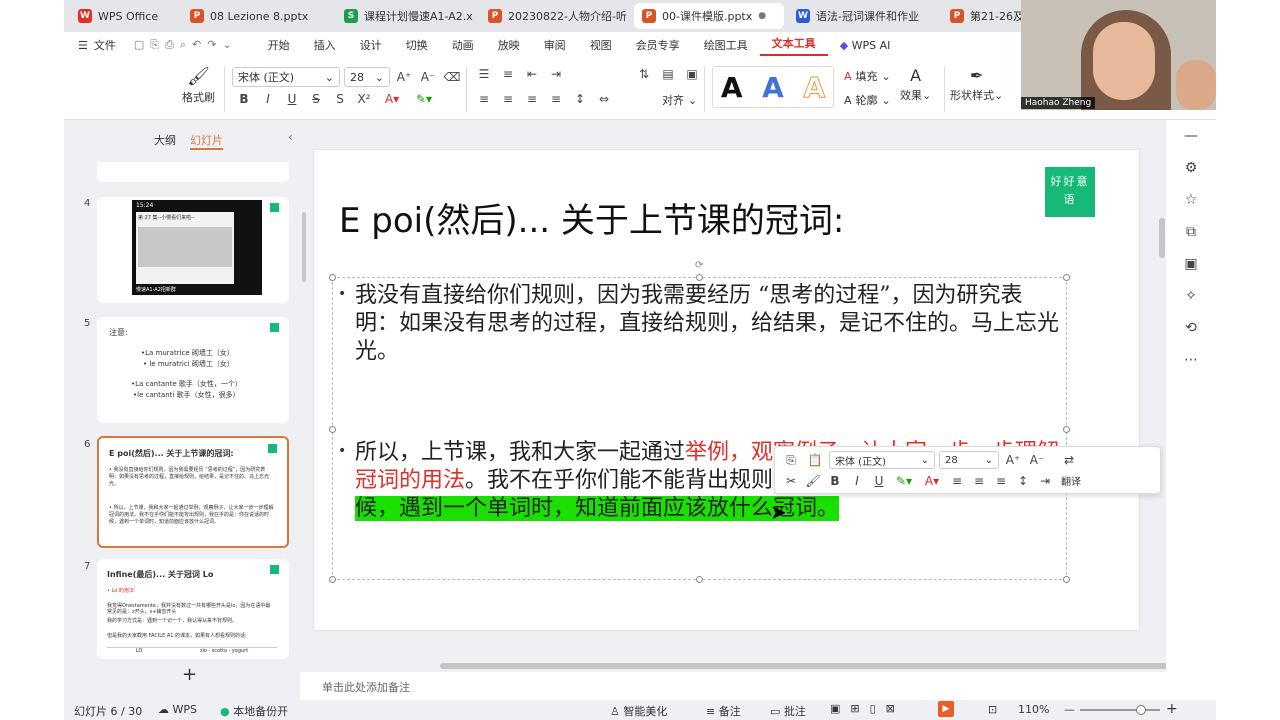 The height and width of the screenshot is (720, 1280). I want to click on menu-slideshow: 放映, so click(509, 45).